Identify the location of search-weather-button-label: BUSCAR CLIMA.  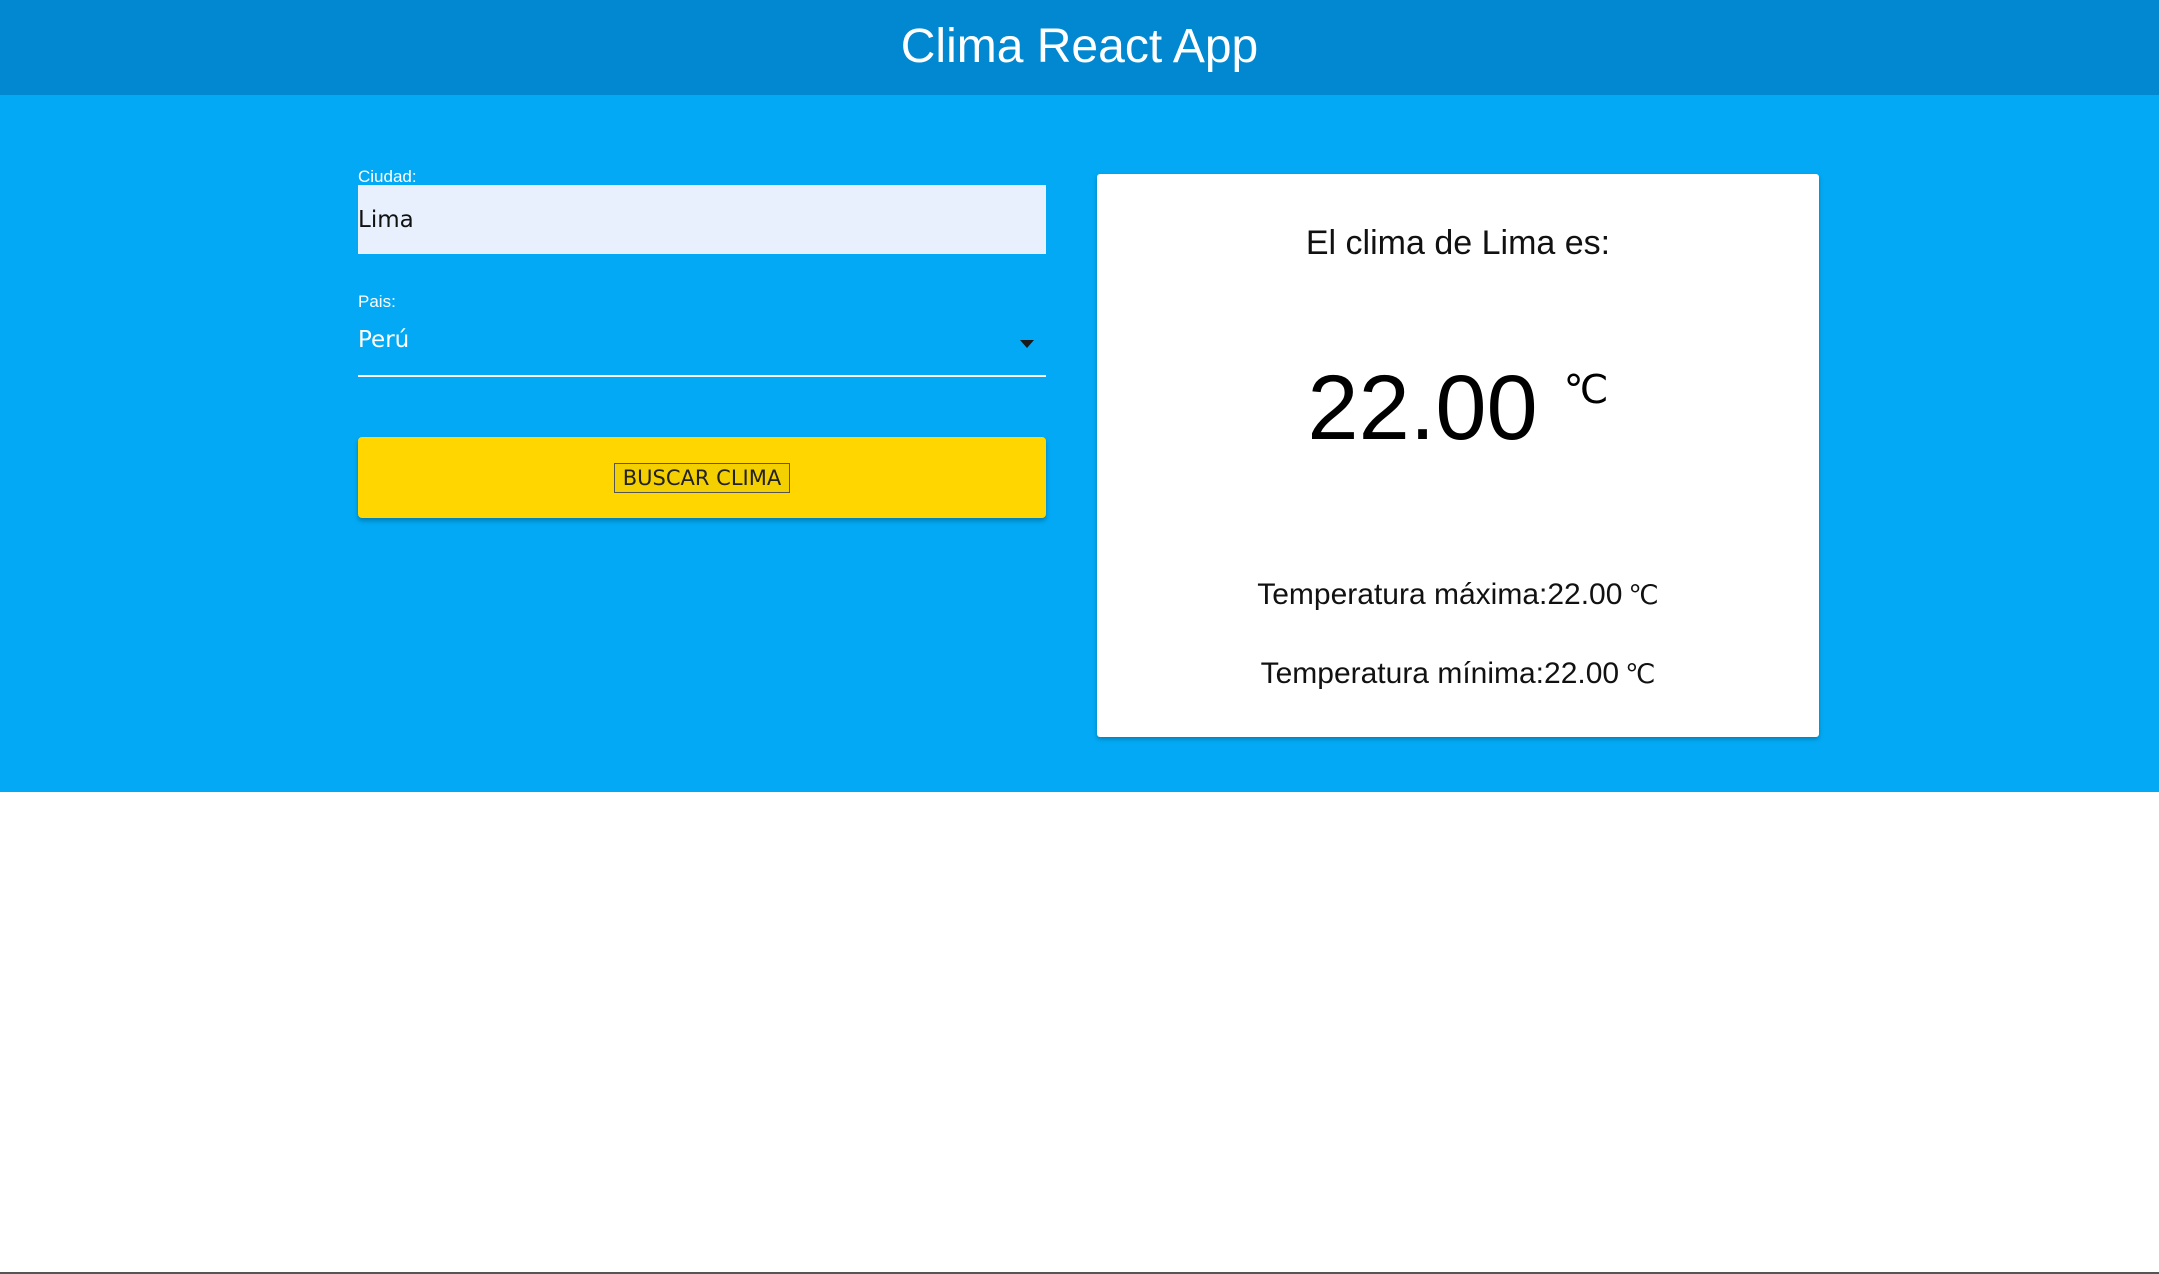
(702, 477).